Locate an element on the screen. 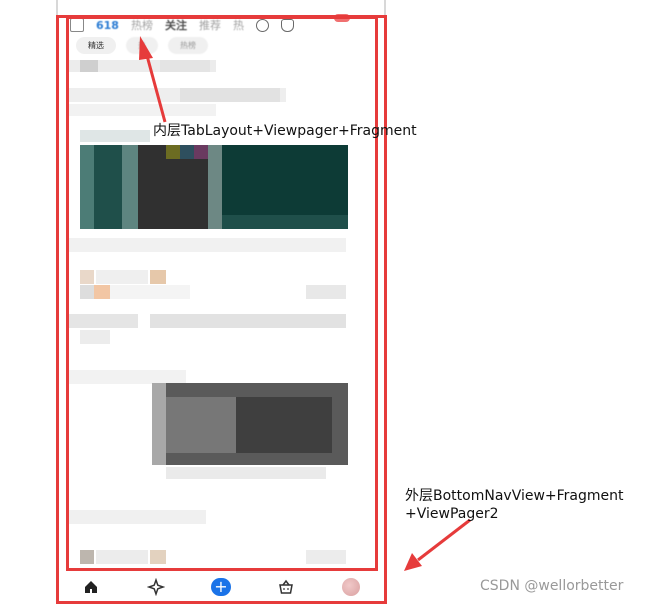 This screenshot has width=655, height=604. home-icon is located at coordinates (90, 587).